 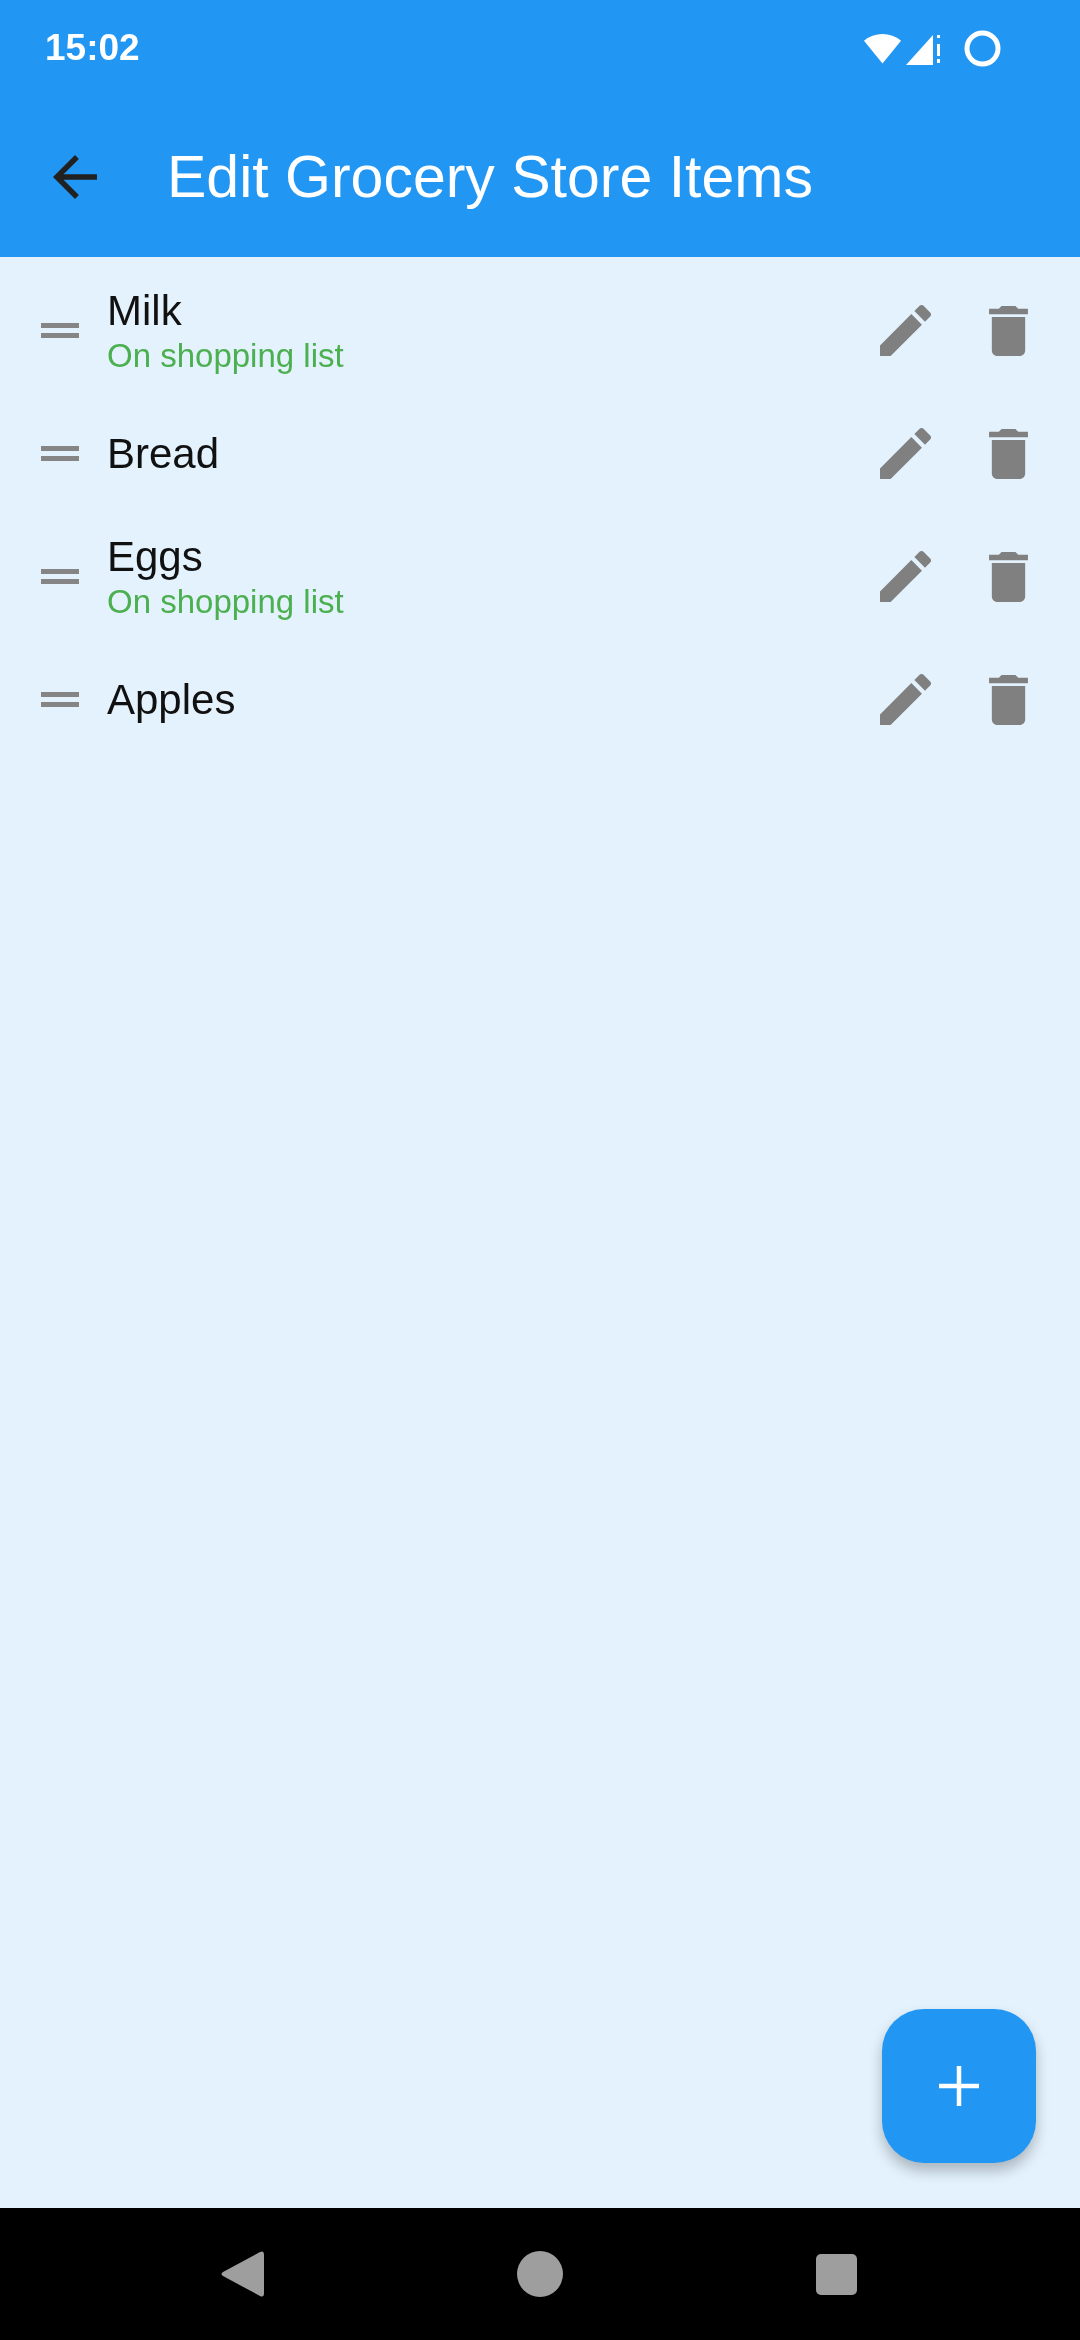 I want to click on ring-icon, so click(x=982, y=48).